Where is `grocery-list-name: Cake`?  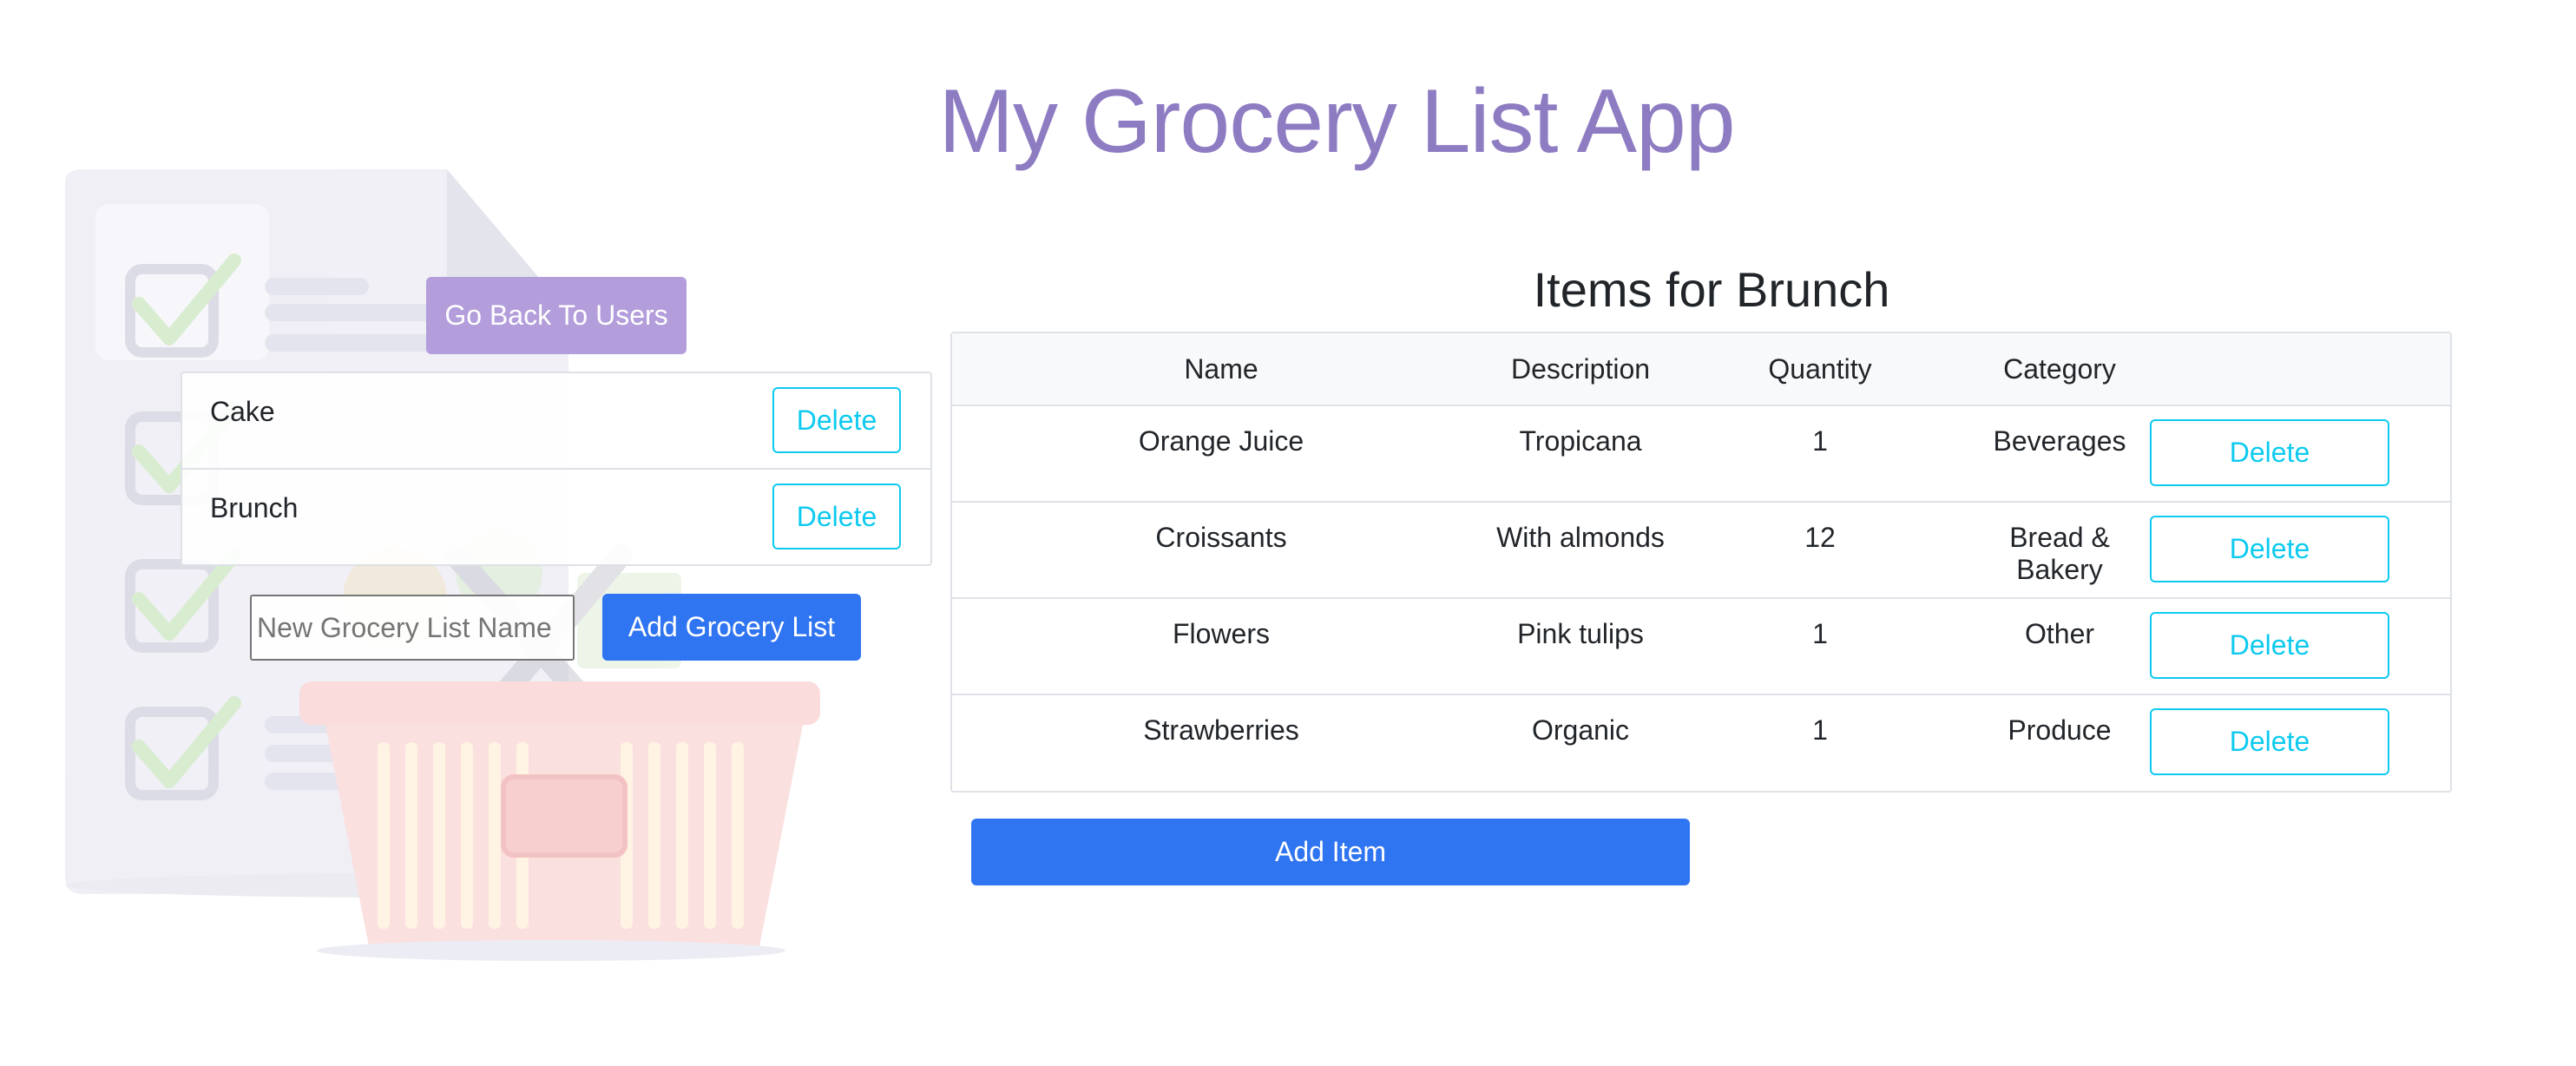
grocery-list-name: Cake is located at coordinates (243, 411).